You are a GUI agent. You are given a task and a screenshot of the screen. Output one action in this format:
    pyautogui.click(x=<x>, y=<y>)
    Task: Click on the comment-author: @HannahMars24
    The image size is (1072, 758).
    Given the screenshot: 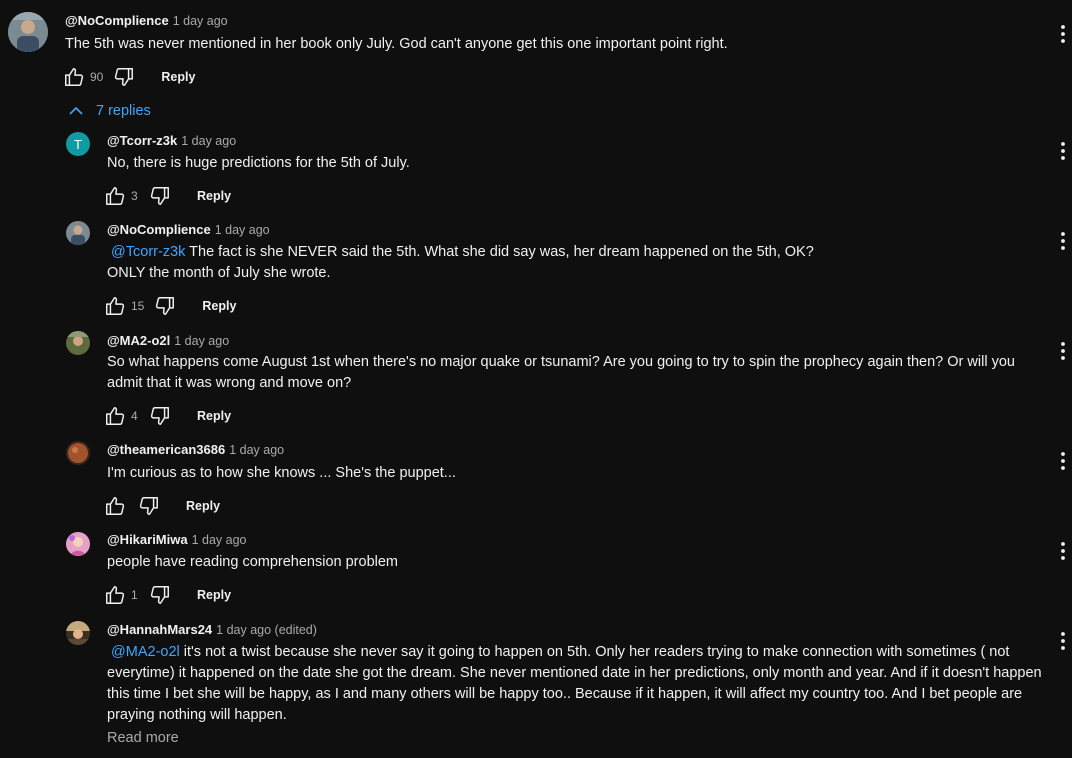 What is the action you would take?
    pyautogui.click(x=159, y=629)
    